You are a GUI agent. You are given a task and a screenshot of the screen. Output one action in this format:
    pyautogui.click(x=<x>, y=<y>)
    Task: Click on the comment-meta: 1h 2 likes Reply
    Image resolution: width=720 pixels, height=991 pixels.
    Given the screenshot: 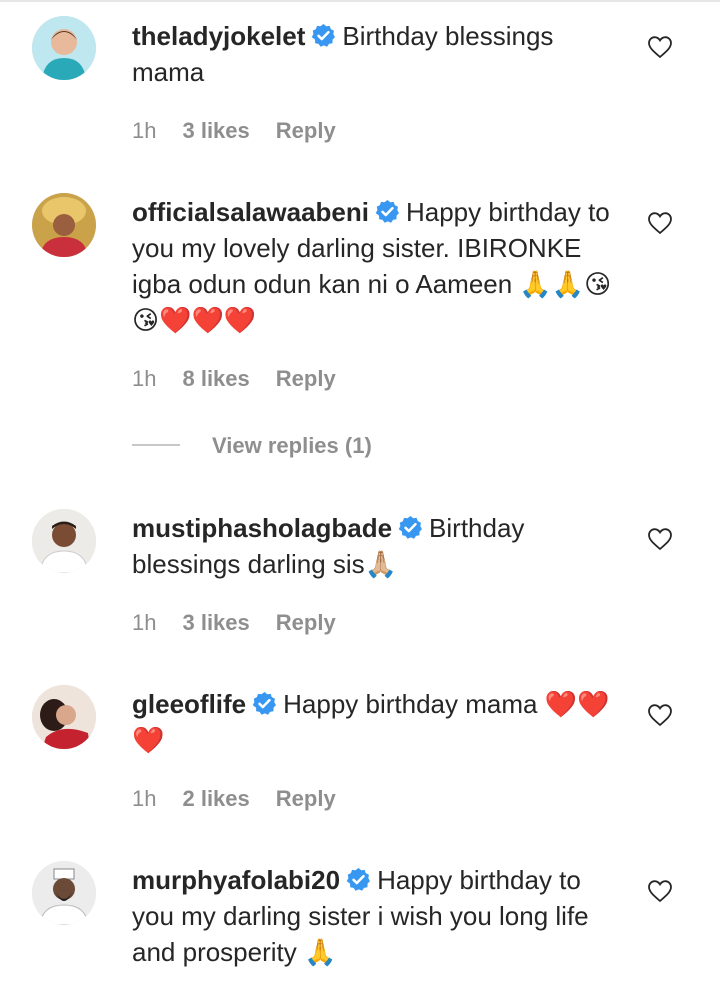 What is the action you would take?
    pyautogui.click(x=247, y=799)
    